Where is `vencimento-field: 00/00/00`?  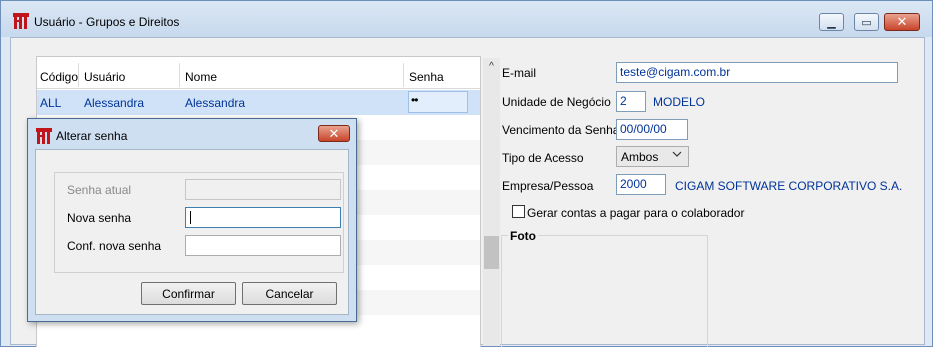
vencimento-field: 00/00/00 is located at coordinates (652, 129).